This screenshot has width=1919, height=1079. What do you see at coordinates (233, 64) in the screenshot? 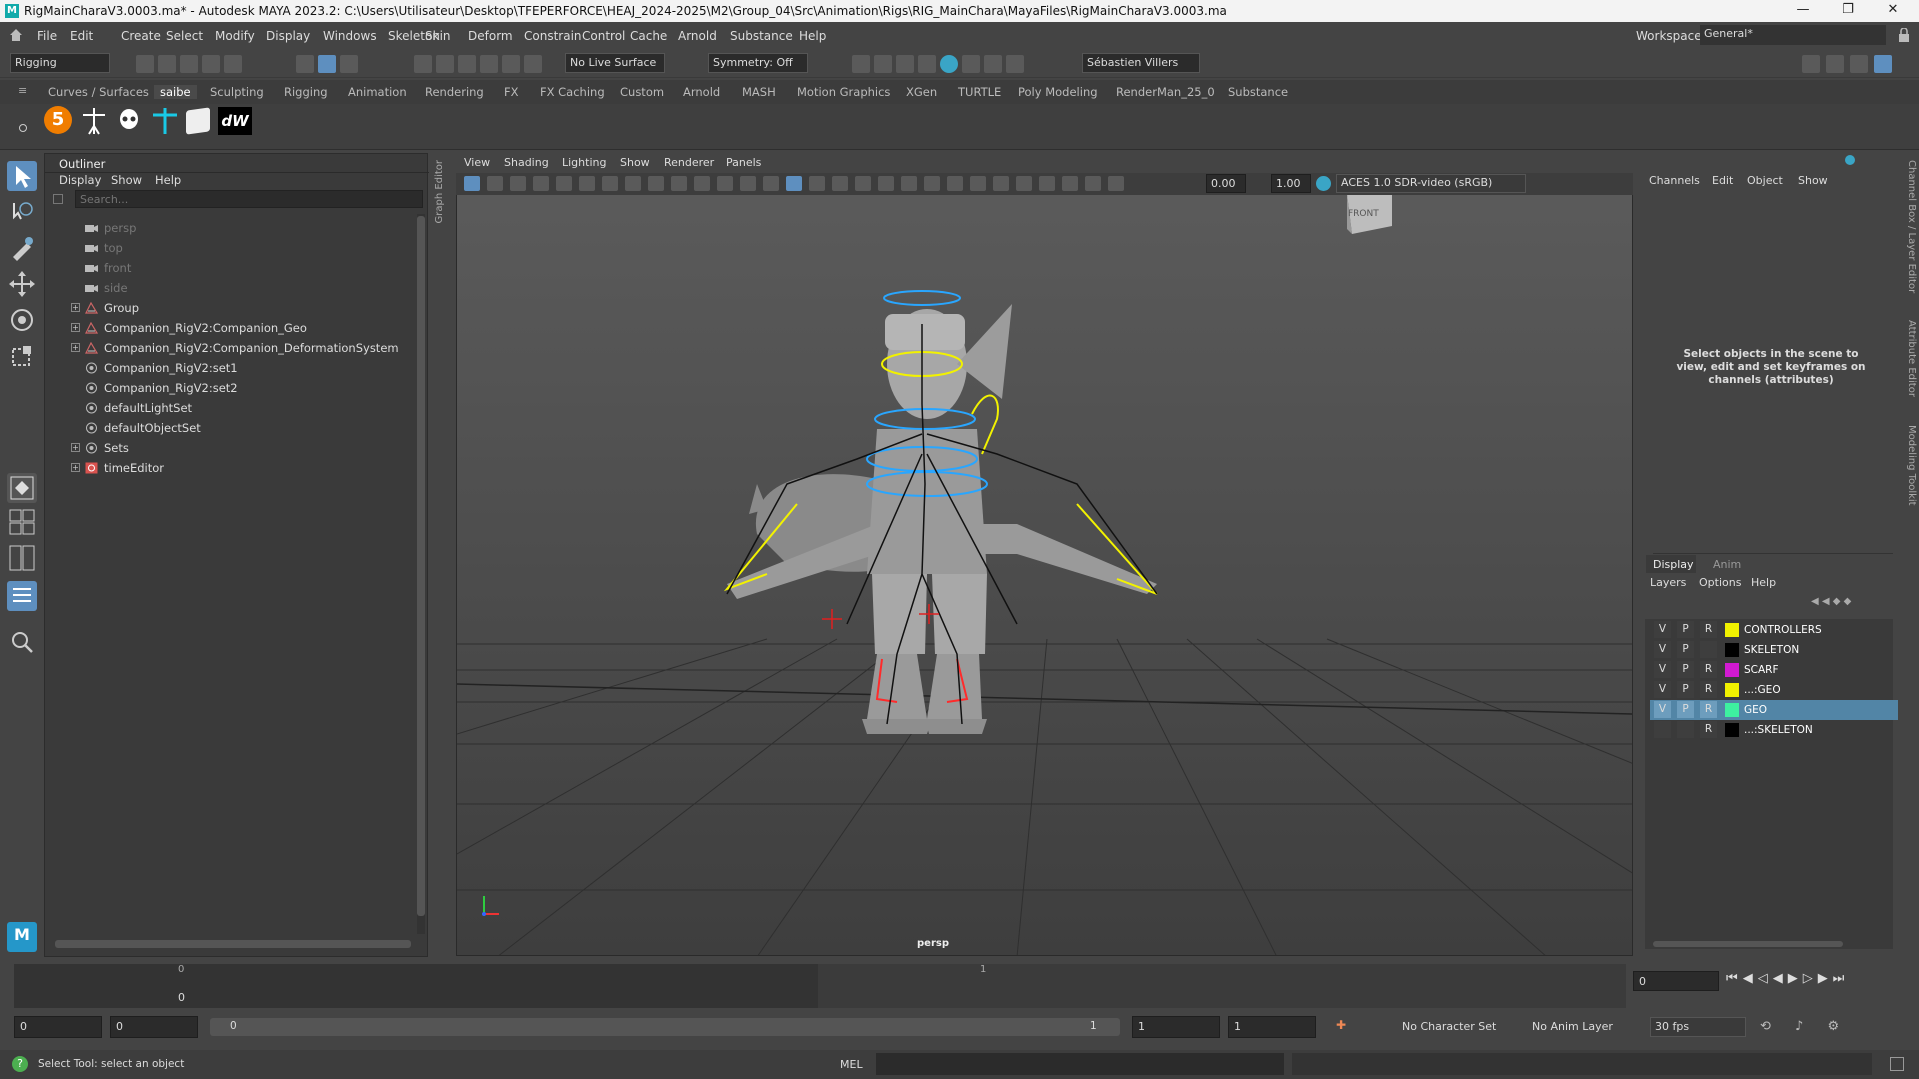
I see `redo-icon` at bounding box center [233, 64].